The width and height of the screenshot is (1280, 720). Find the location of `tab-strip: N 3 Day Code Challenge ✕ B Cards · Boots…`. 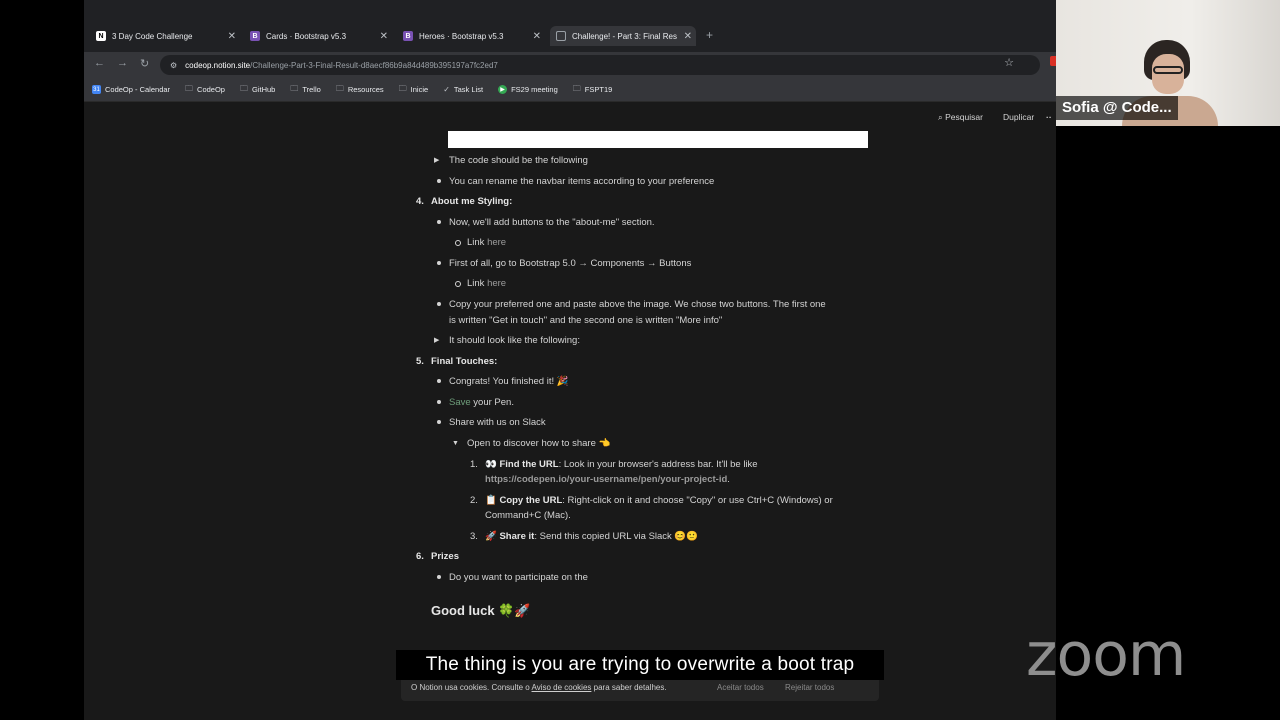

tab-strip: N 3 Day Code Challenge ✕ B Cards · Boots… is located at coordinates (570, 26).